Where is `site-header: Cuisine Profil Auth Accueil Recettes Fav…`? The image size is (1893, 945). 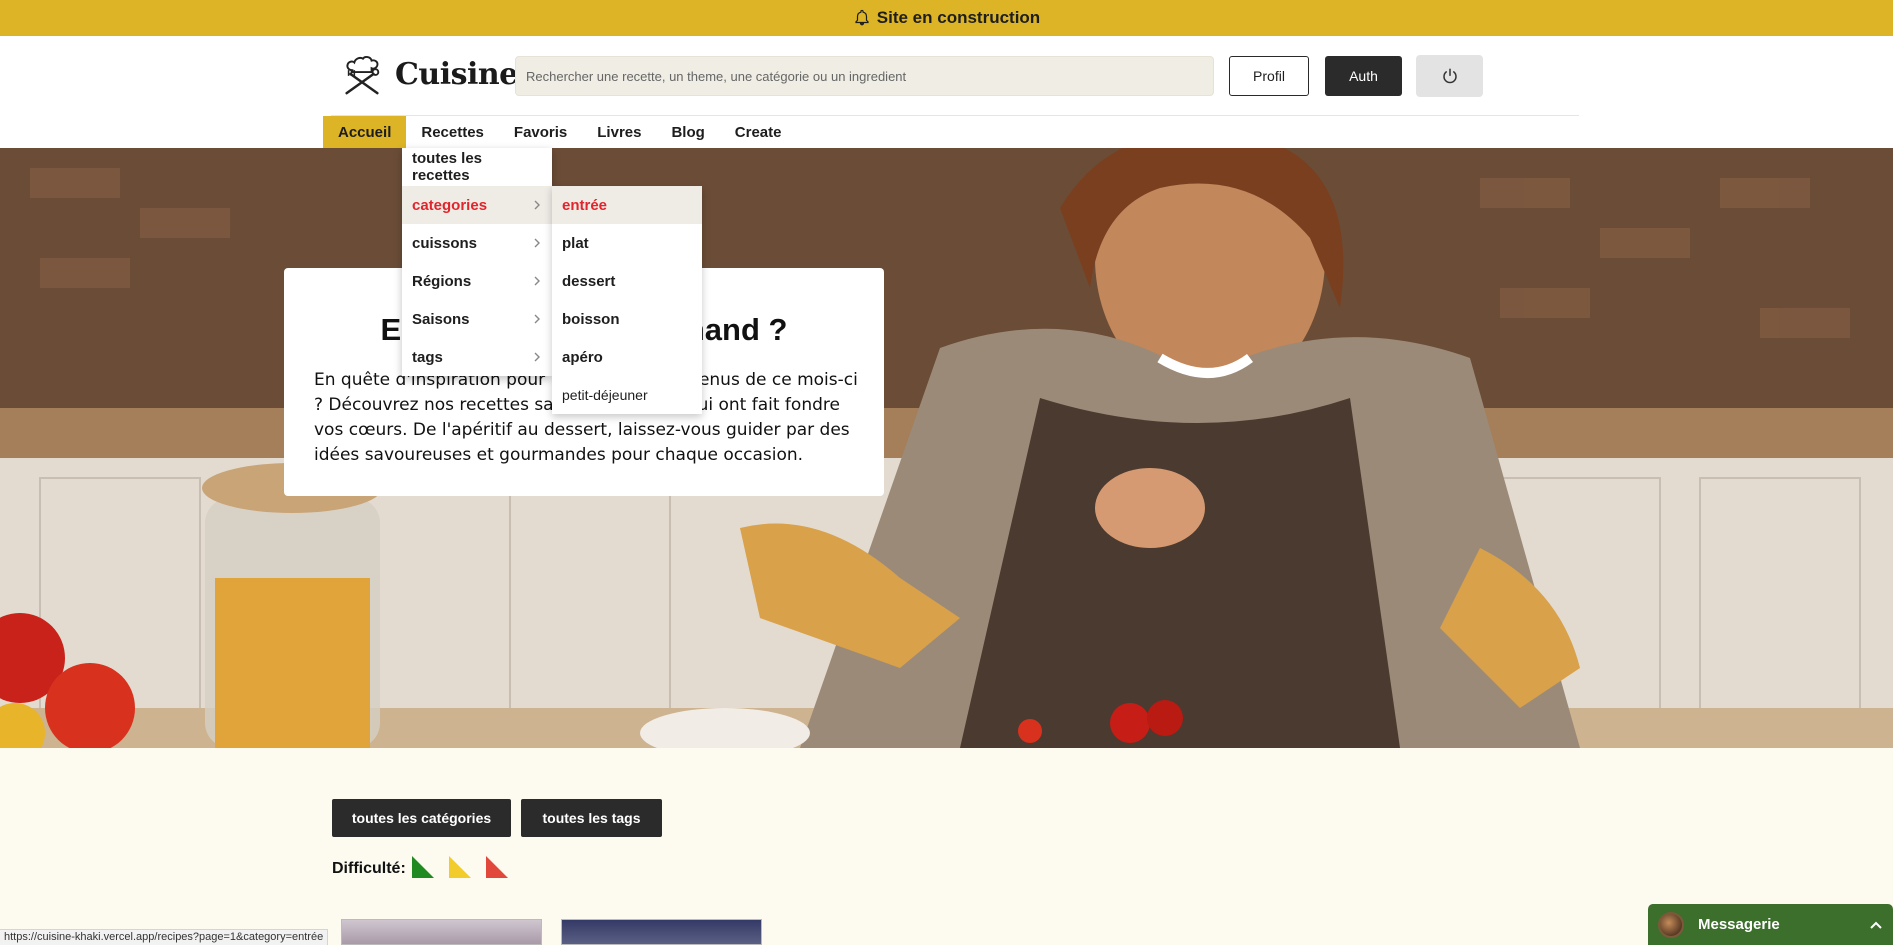 site-header: Cuisine Profil Auth Accueil Recettes Fav… is located at coordinates (946, 92).